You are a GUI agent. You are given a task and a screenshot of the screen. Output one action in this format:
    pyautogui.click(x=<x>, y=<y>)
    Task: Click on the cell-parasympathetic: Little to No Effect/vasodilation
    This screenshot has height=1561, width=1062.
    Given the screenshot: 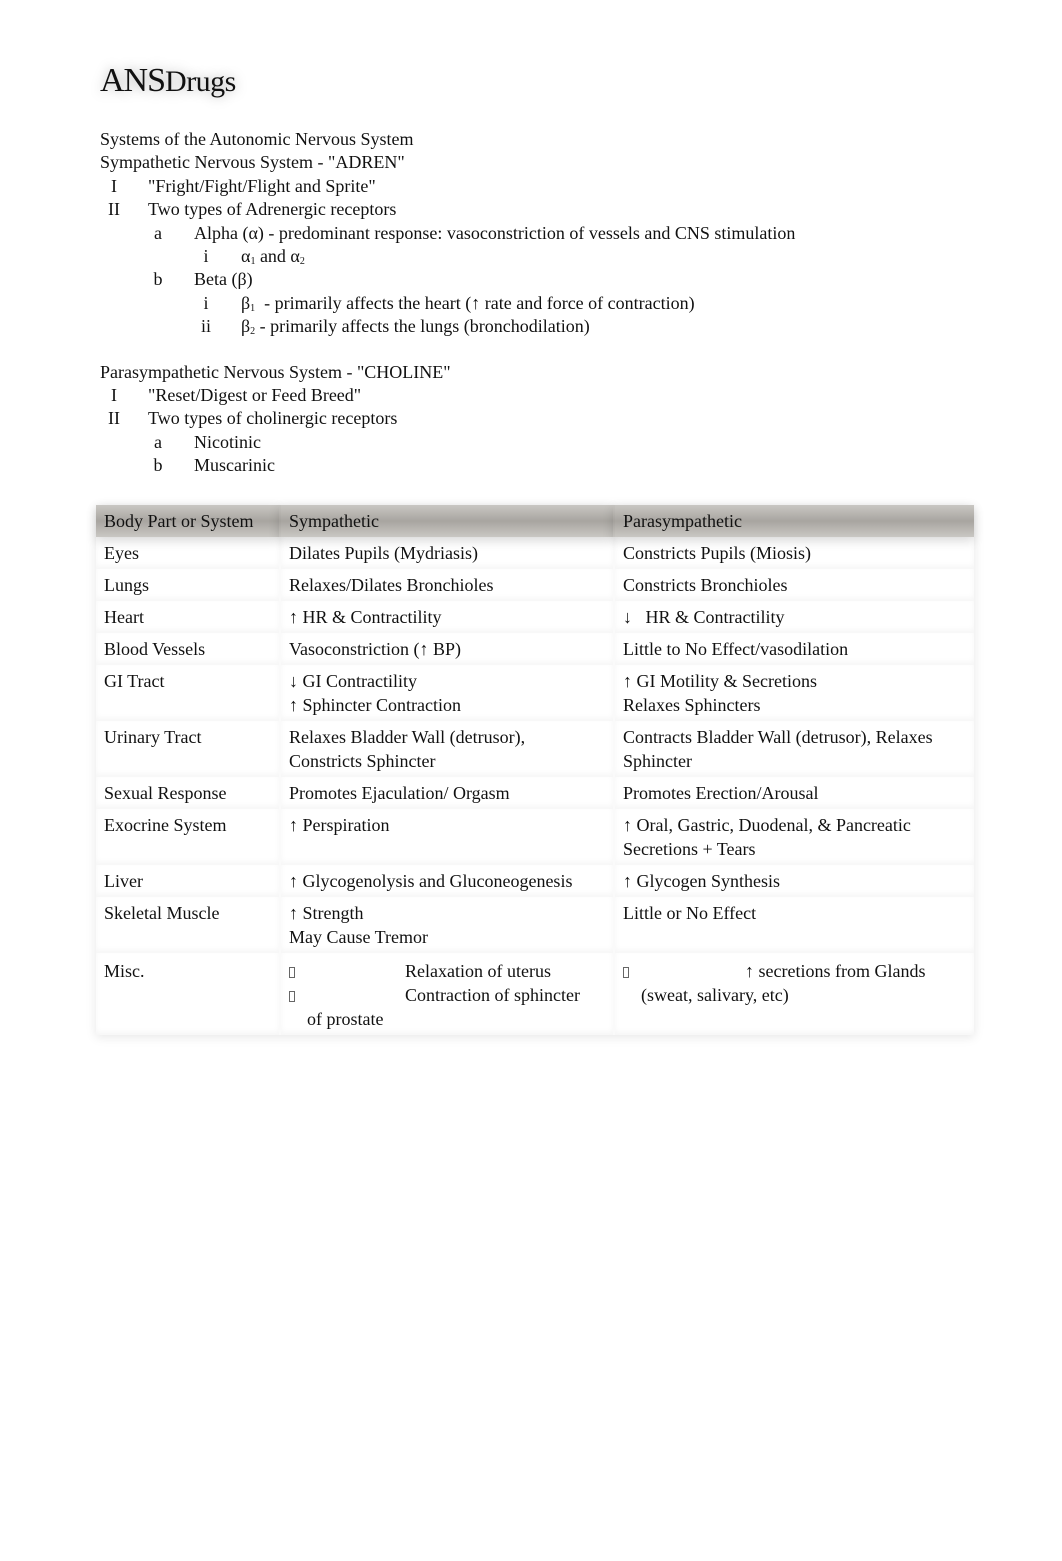 What is the action you would take?
    pyautogui.click(x=793, y=649)
    